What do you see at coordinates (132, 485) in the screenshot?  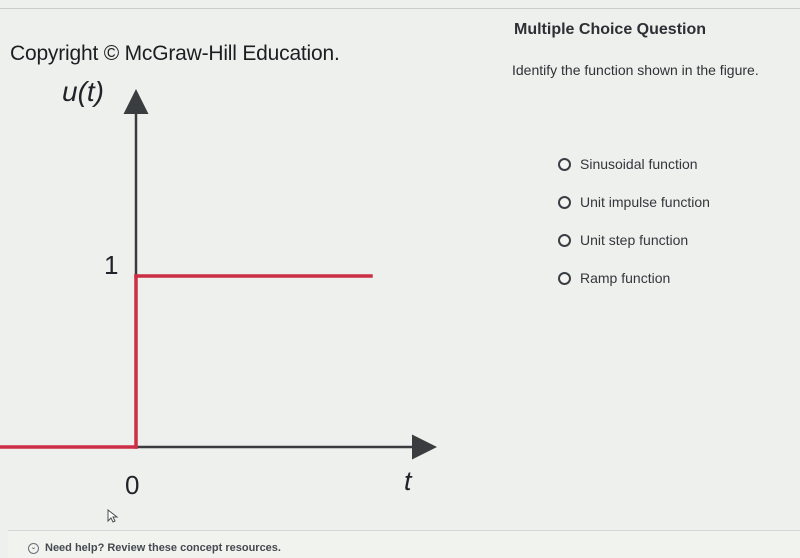 I see `origin-label: 0` at bounding box center [132, 485].